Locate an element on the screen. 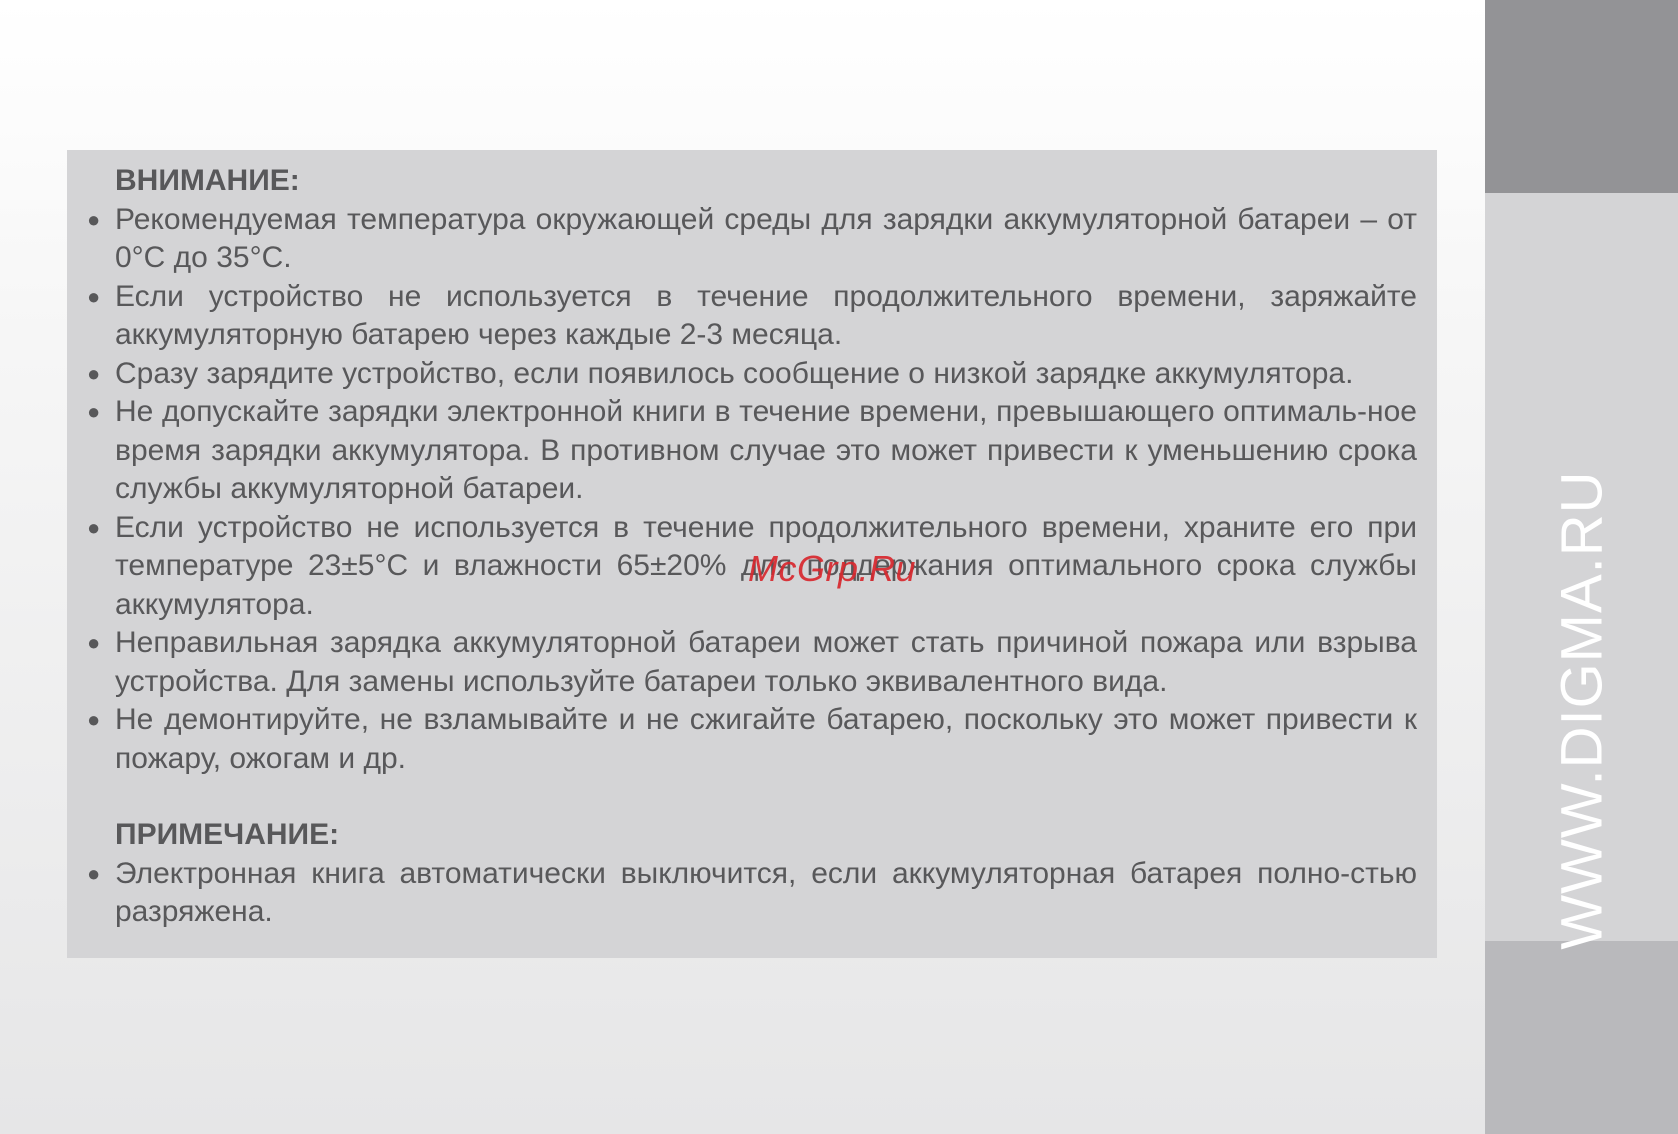 The image size is (1678, 1134). note-title: ПРИМЕЧАНИЕ: is located at coordinates (227, 834).